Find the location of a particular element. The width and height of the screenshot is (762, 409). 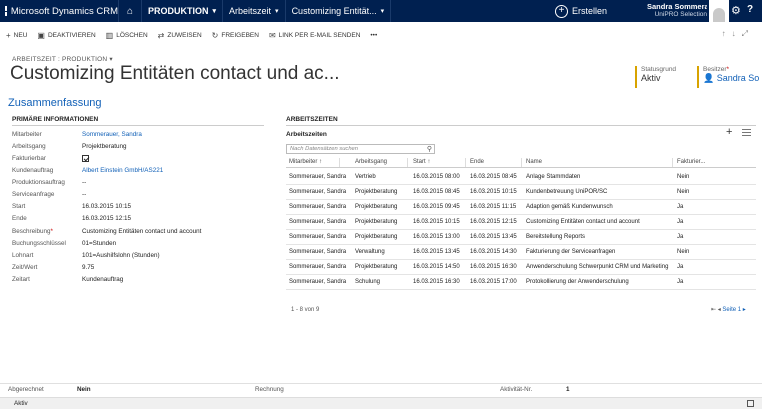

field-kundenauftrag: Kundenauftrag Albert Einstein GmbH/AS221 is located at coordinates (138, 170).